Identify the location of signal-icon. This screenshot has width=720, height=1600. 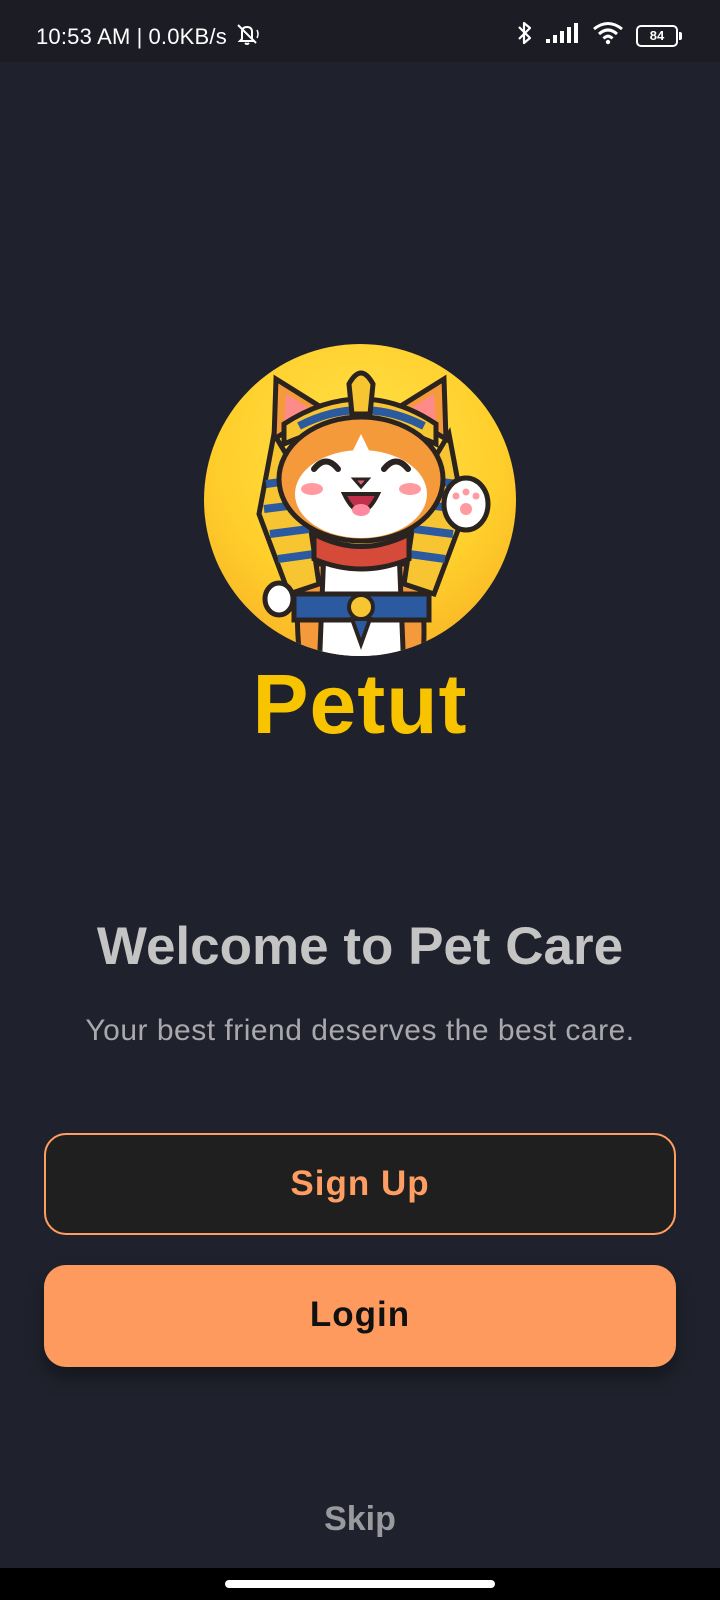
(563, 35).